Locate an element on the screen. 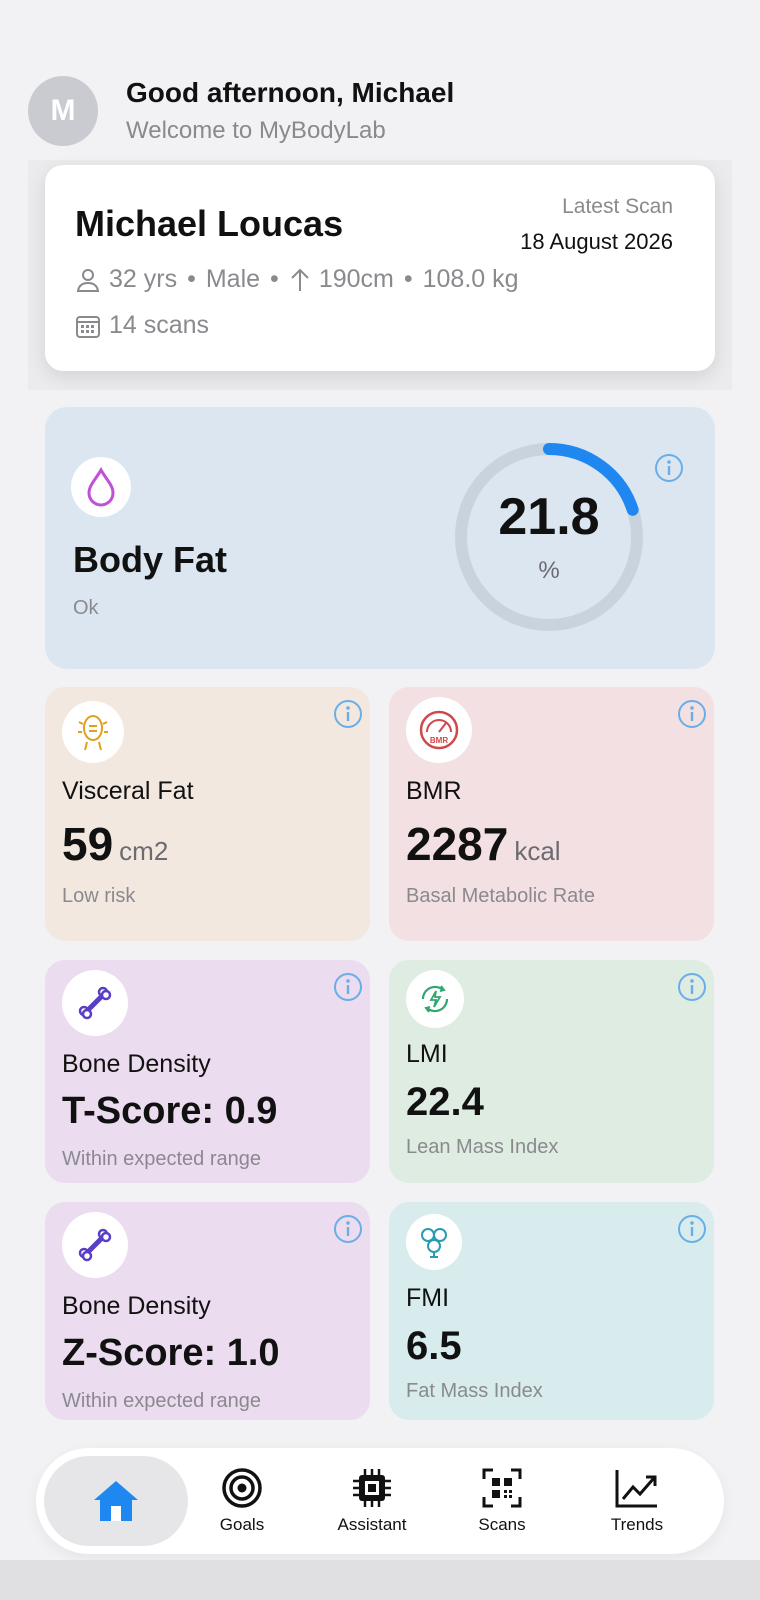  fmi-card: FMI 6.5 Fat Mass Index is located at coordinates (551, 1311).